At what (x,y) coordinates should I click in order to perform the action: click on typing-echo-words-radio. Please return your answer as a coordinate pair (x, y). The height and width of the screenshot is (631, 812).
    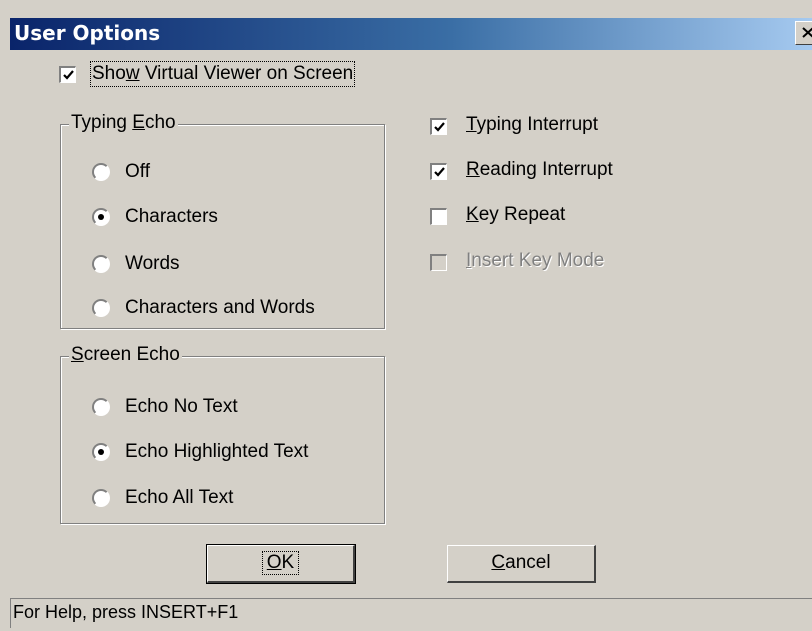
    Looking at the image, I should click on (101, 264).